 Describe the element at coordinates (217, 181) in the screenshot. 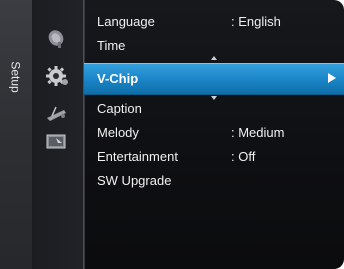

I see `menu-item-sw-upgrade: SW Upgrade` at that location.